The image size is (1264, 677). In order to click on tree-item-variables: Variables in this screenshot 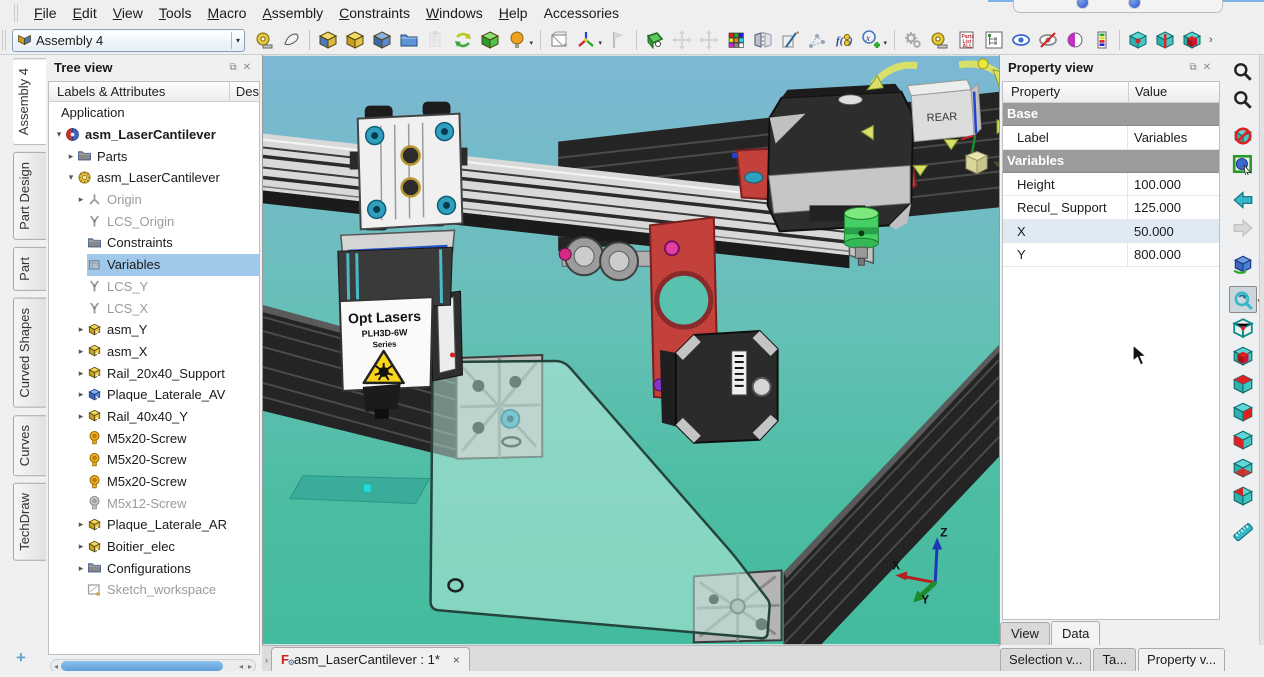, I will do `click(154, 264)`.